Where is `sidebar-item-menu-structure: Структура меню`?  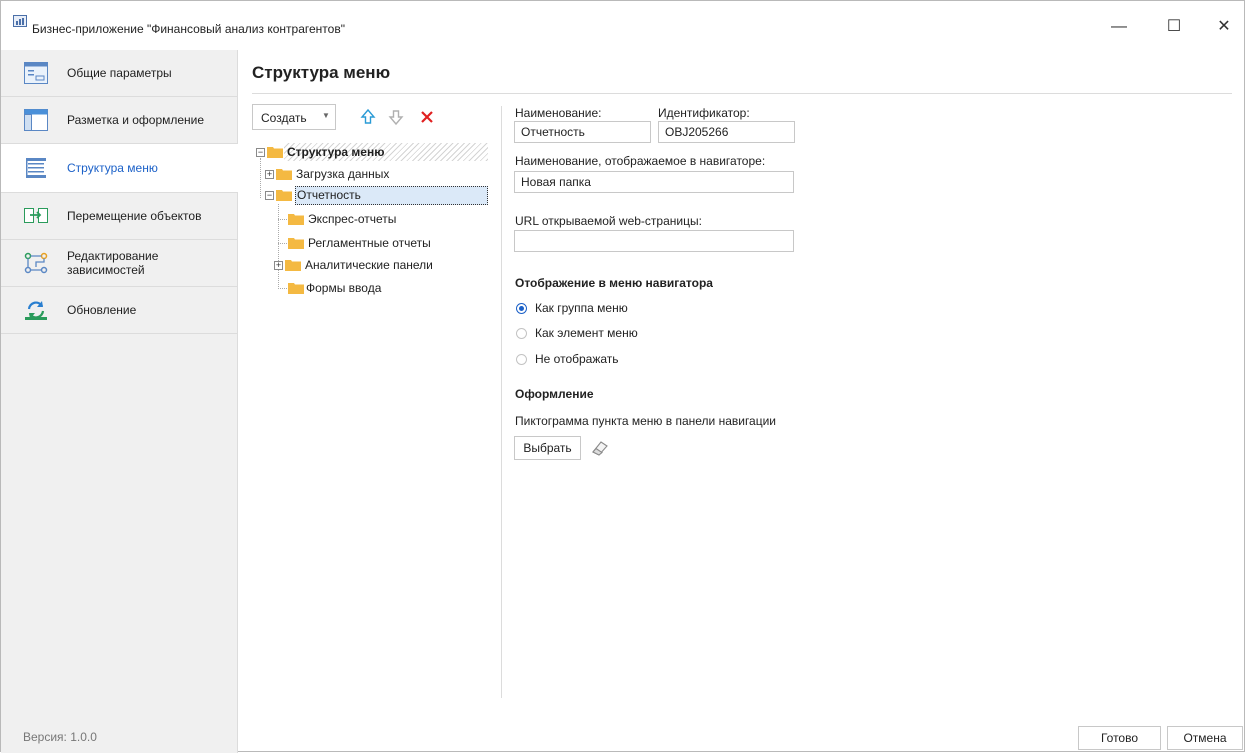 sidebar-item-menu-structure: Структура меню is located at coordinates (119, 168).